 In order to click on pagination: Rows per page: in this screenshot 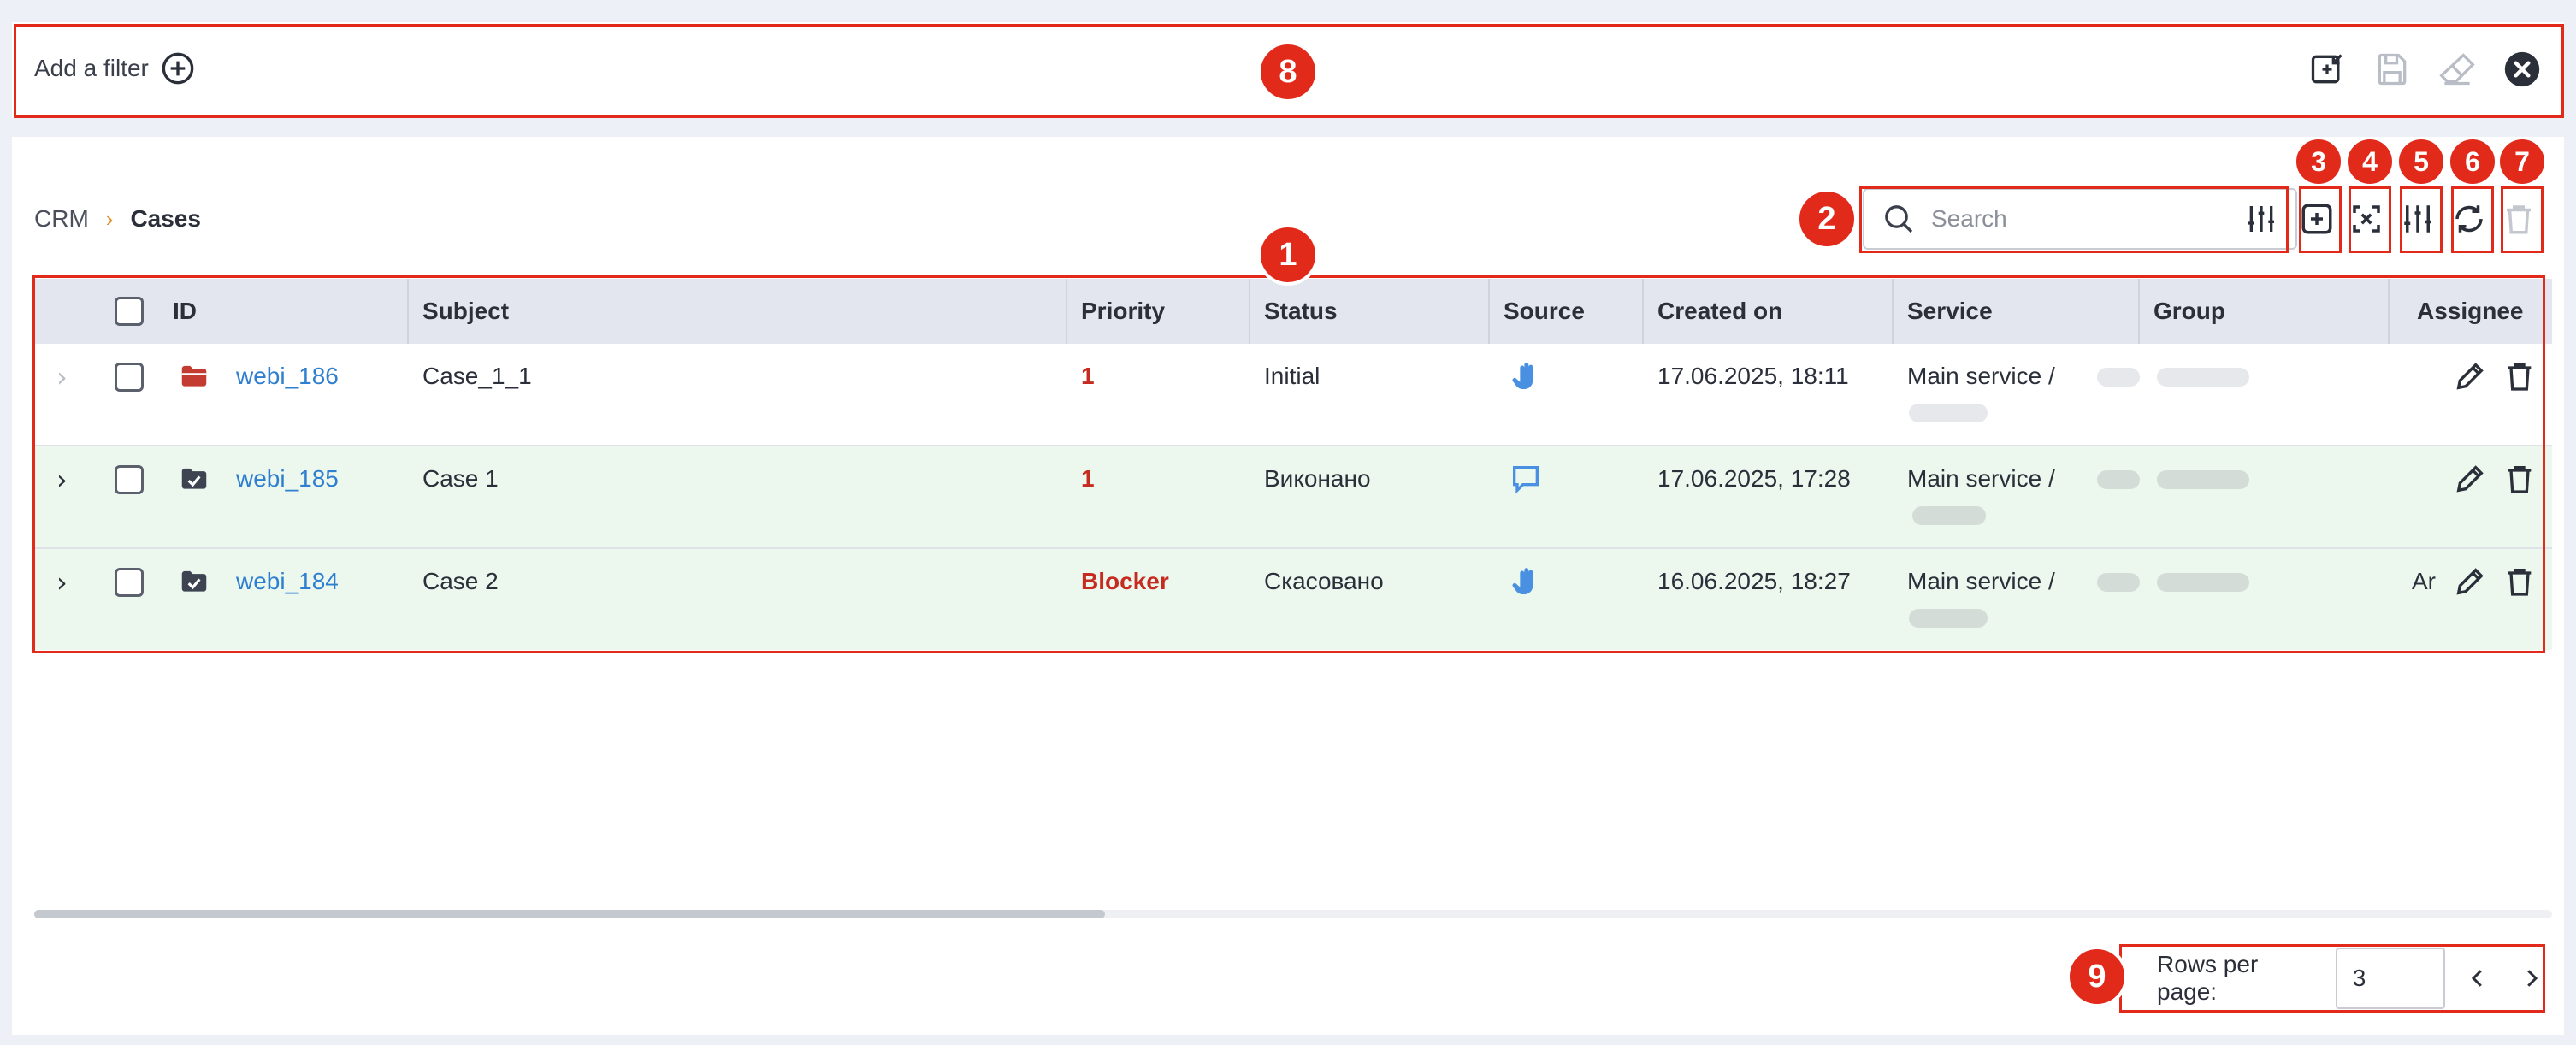, I will do `click(2340, 978)`.